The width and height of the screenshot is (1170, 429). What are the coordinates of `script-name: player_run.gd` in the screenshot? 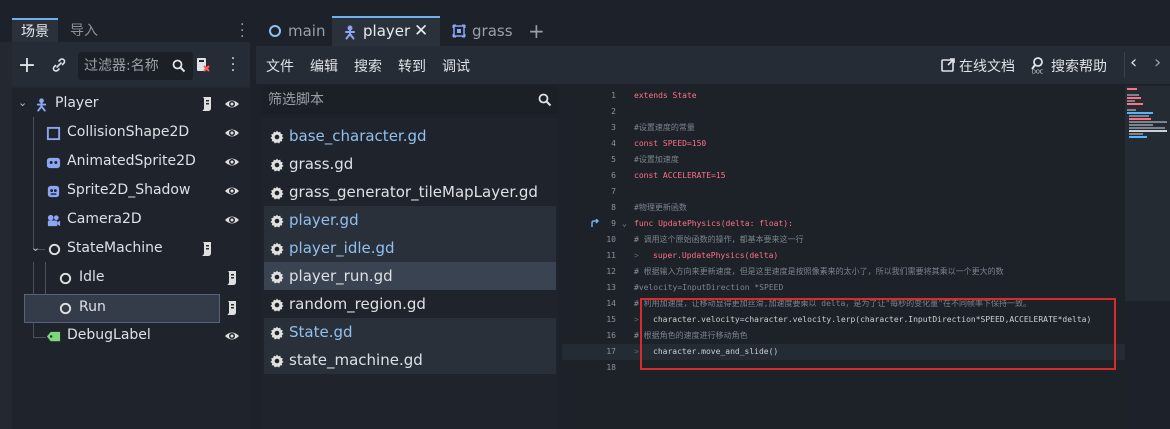 It's located at (341, 276).